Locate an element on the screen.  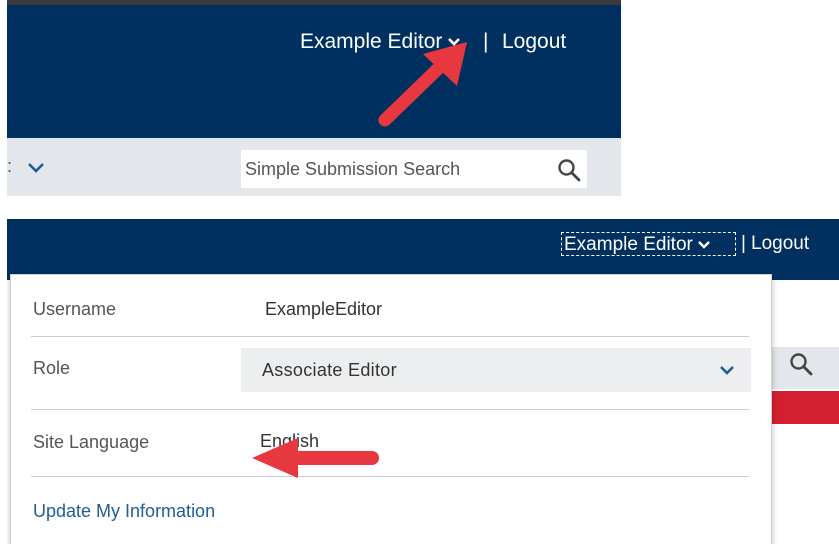
red-accent-bar is located at coordinates (804, 407).